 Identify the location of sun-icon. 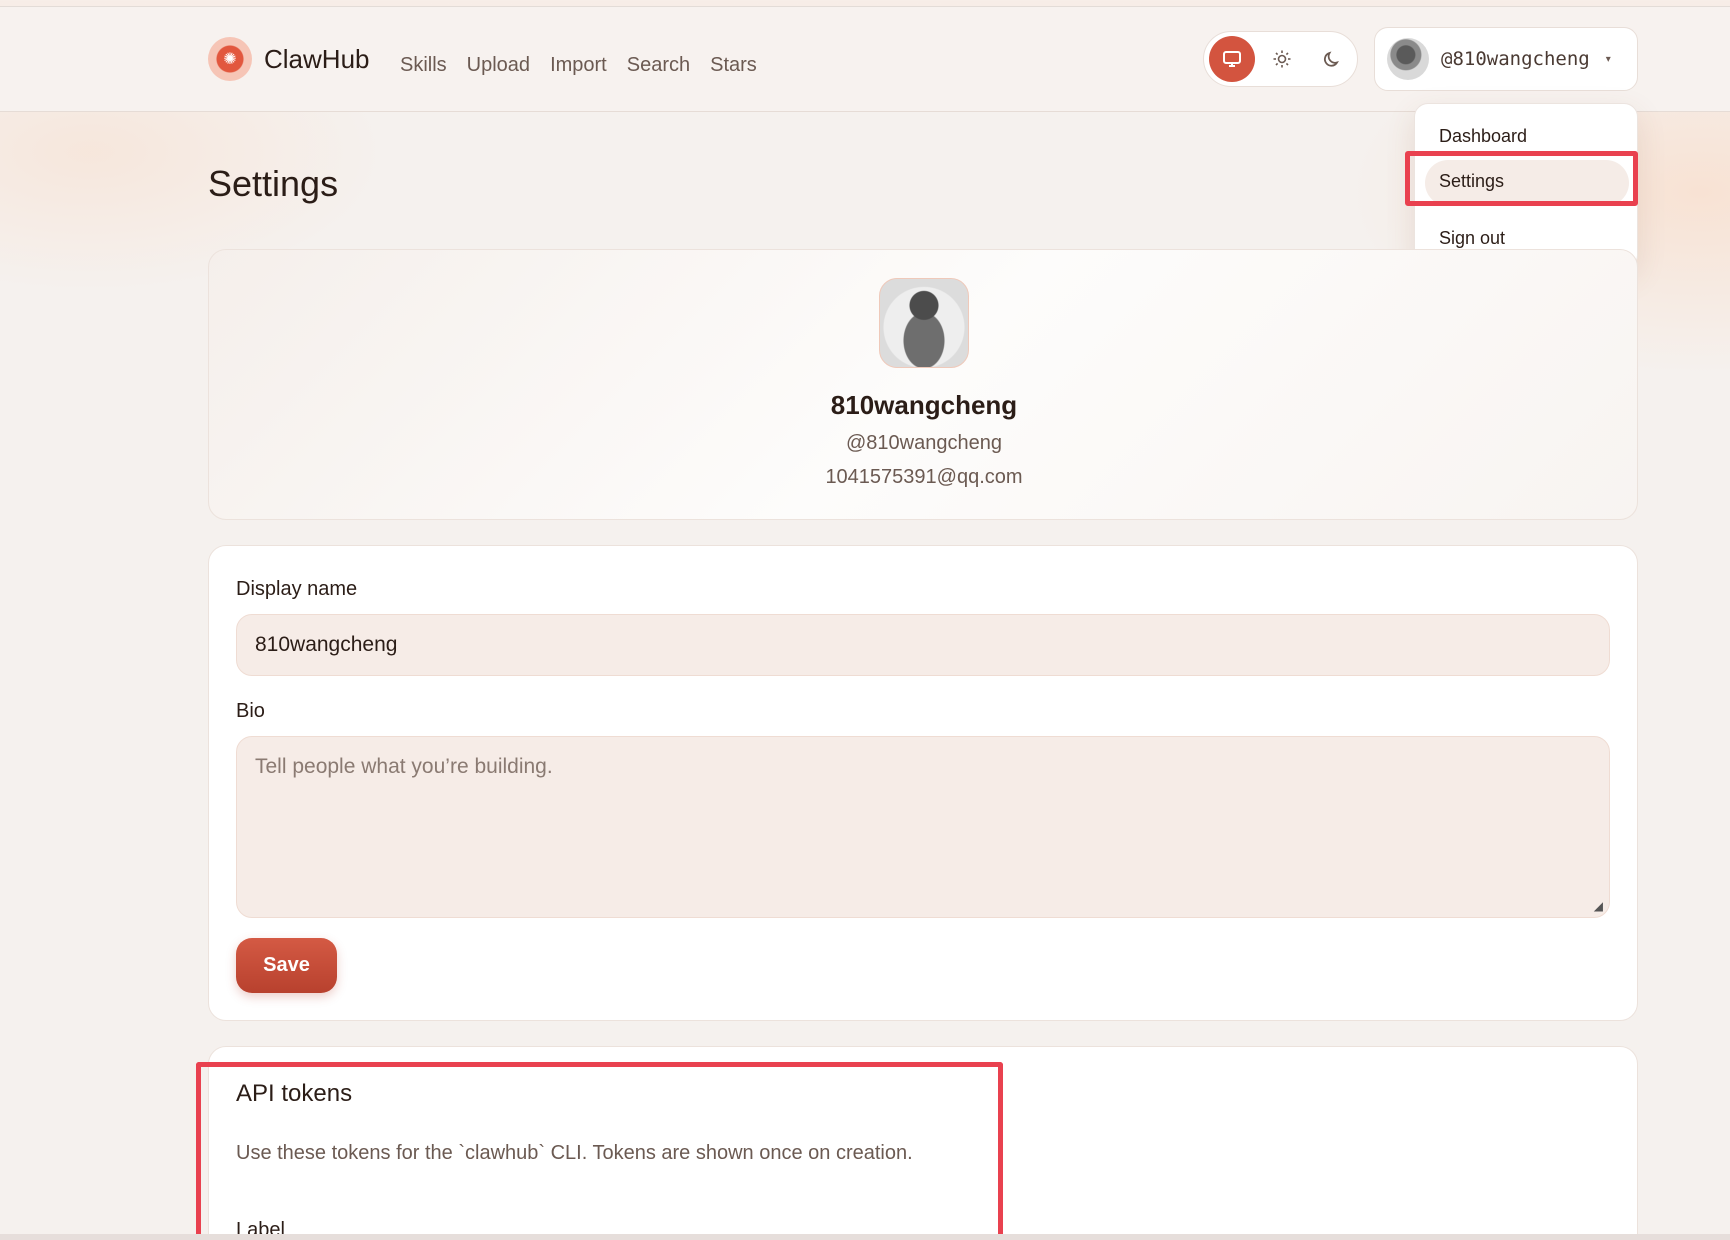
(1282, 59).